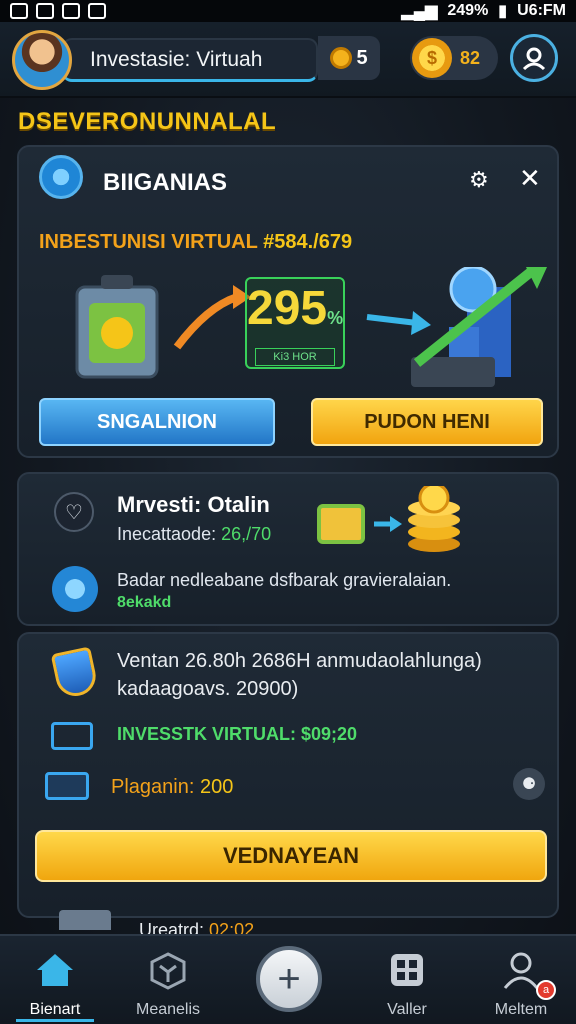 Image resolution: width=576 pixels, height=1024 pixels. I want to click on bank-icon, so click(72, 736).